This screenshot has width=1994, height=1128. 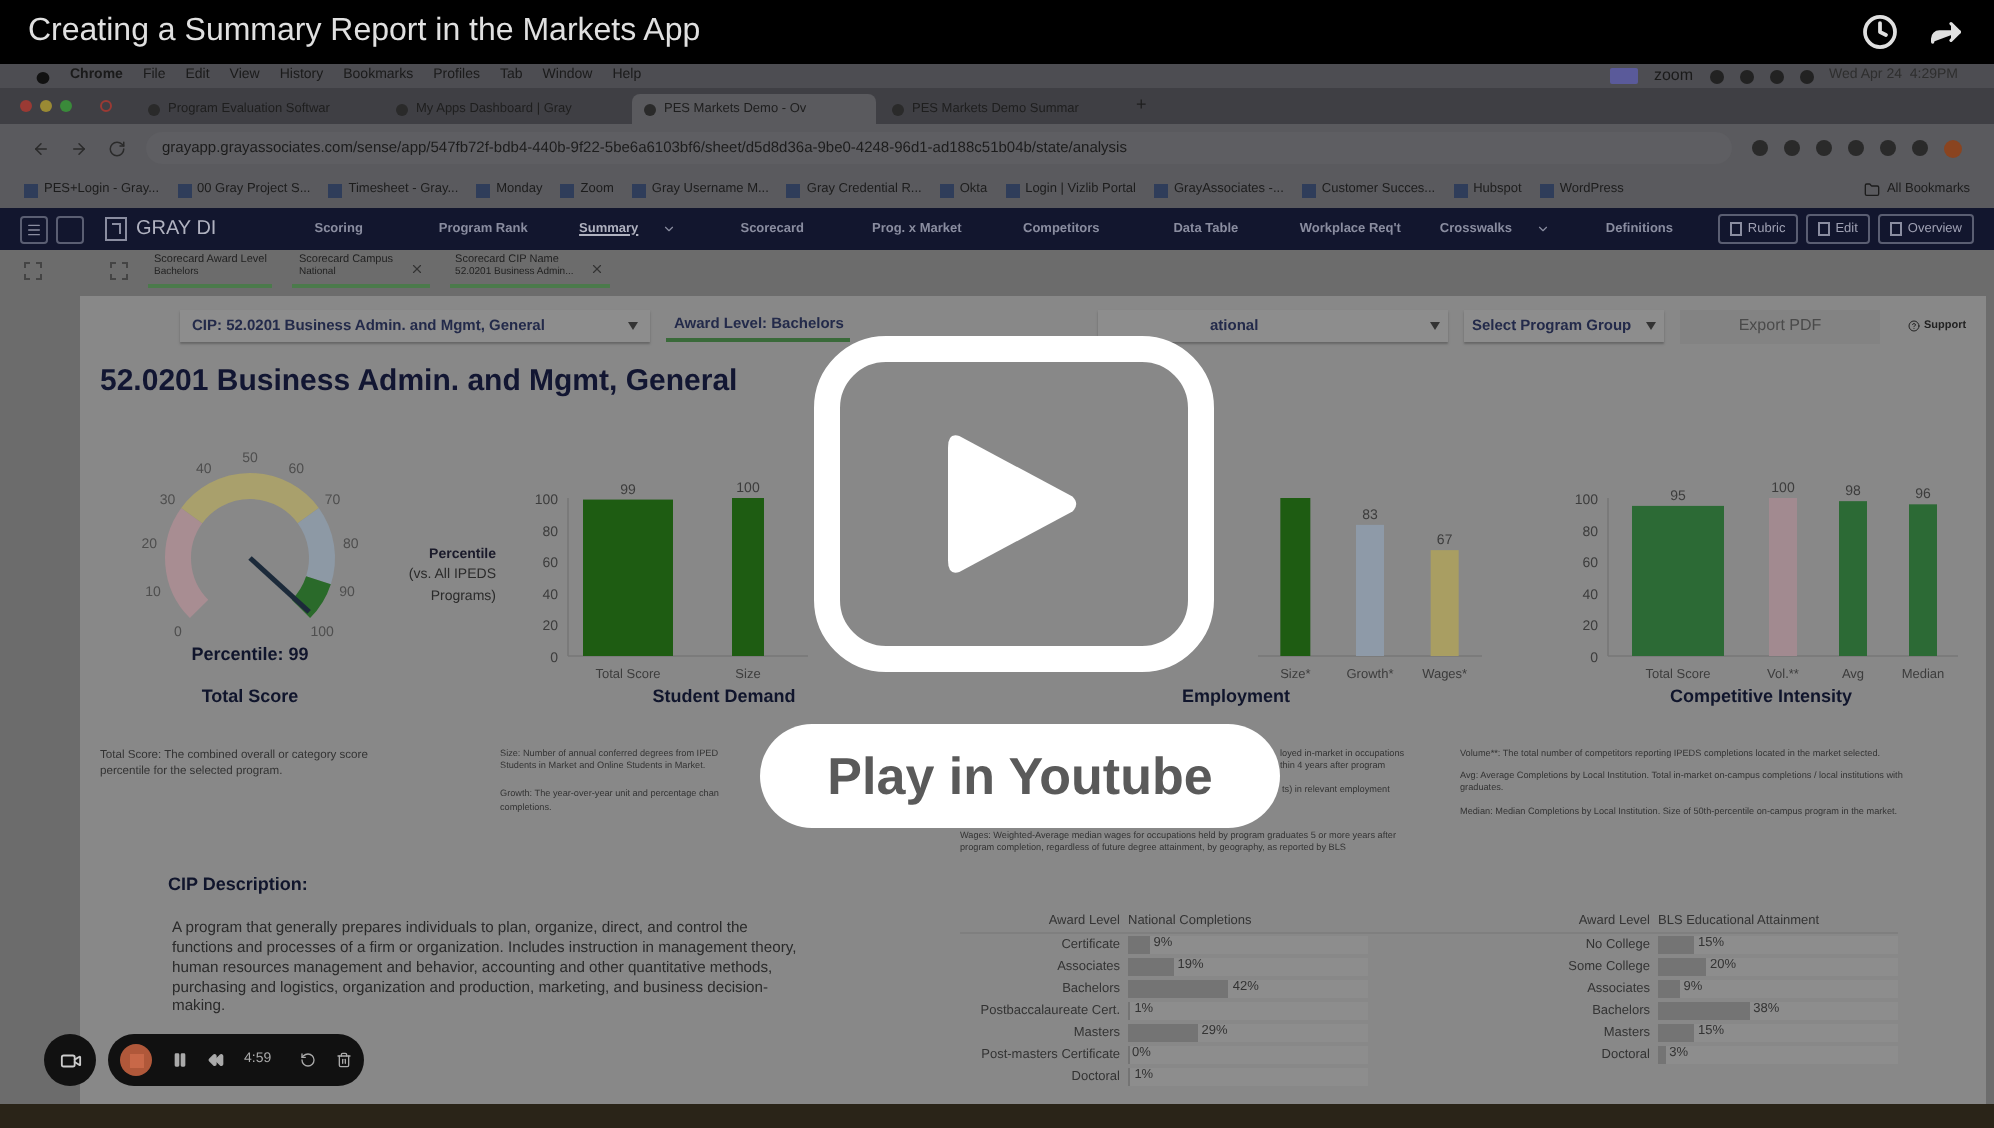 What do you see at coordinates (33, 270) in the screenshot?
I see `selection-tool-icon` at bounding box center [33, 270].